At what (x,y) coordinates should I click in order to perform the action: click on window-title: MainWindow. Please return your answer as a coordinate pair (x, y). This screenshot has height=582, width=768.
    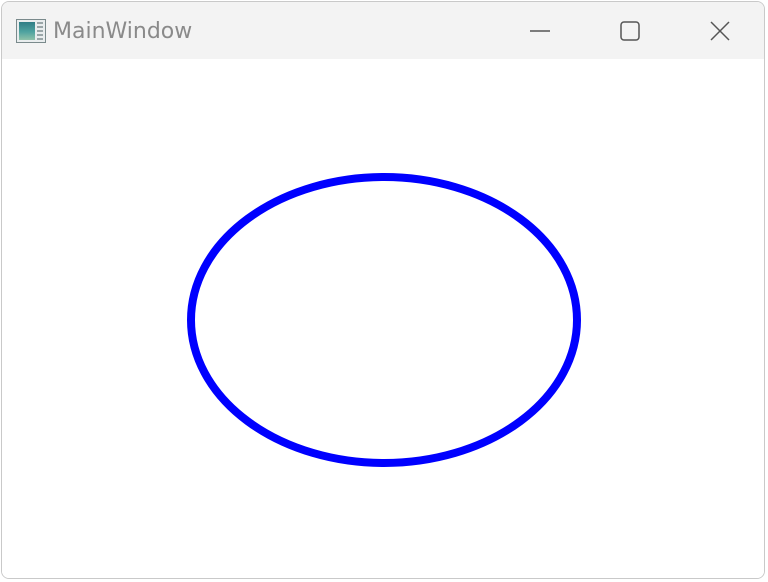
    Looking at the image, I should click on (123, 31).